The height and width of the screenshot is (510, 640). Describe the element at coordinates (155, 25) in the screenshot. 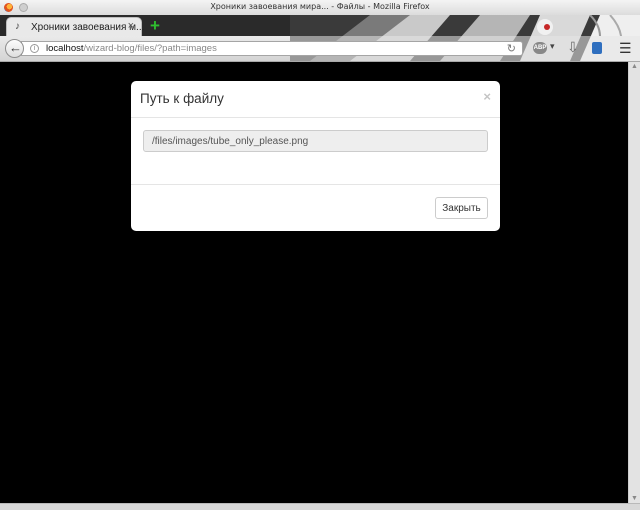

I see `new-tab-button: +` at that location.